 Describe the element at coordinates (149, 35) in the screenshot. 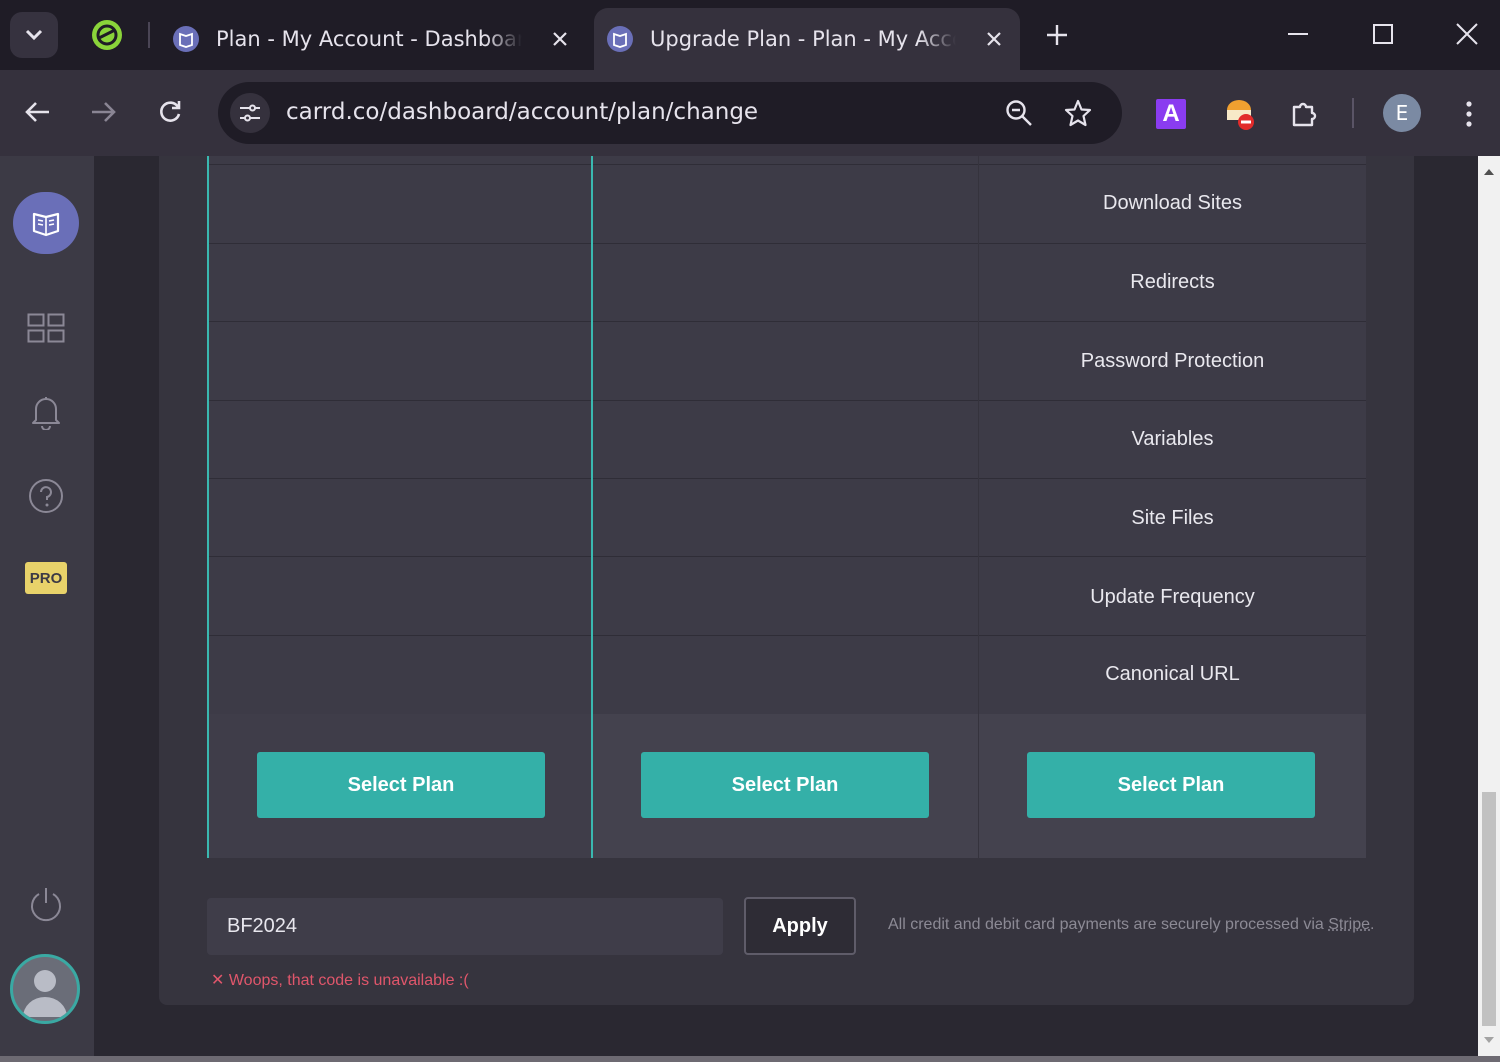

I see `tab-separator` at that location.